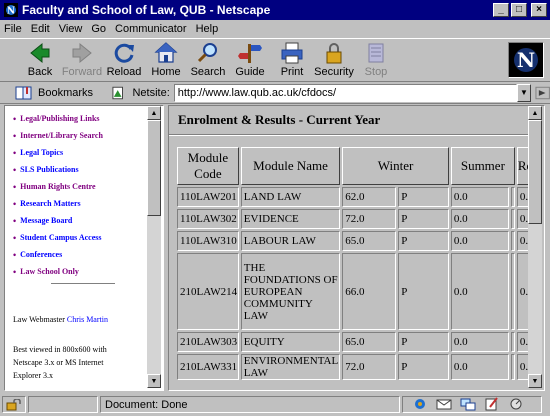  Describe the element at coordinates (40, 53) in the screenshot. I see `back-arrow-icon` at that location.